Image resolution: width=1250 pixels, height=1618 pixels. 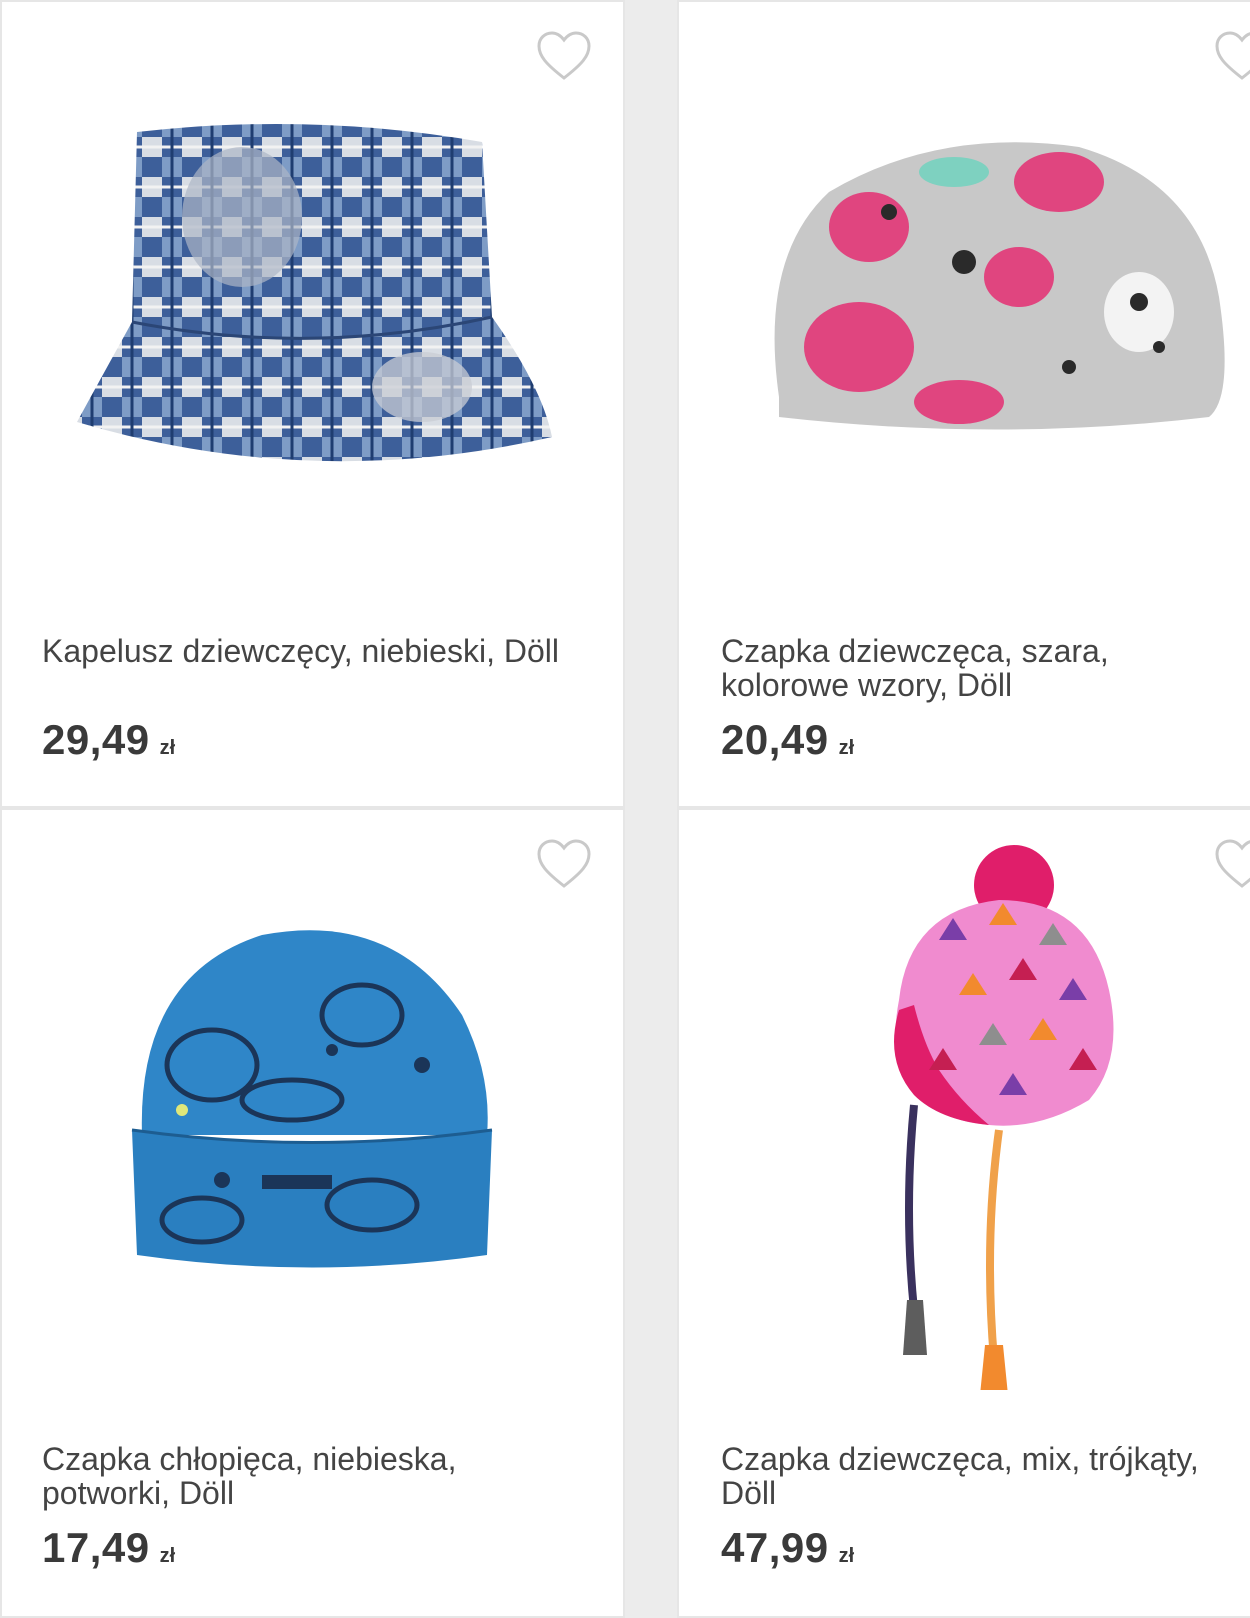 I want to click on price-amount: 17,49, so click(x=96, y=1547).